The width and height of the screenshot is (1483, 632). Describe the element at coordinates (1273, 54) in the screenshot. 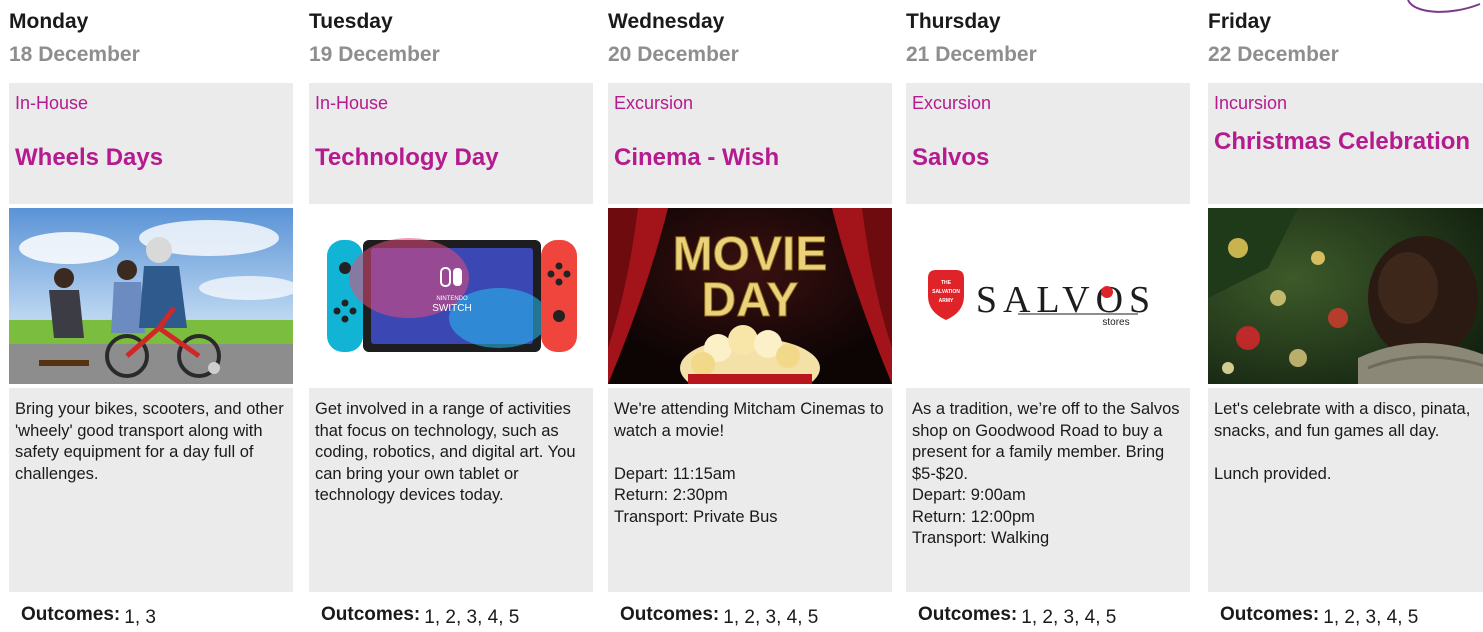

I see `day-date: 22 December` at that location.